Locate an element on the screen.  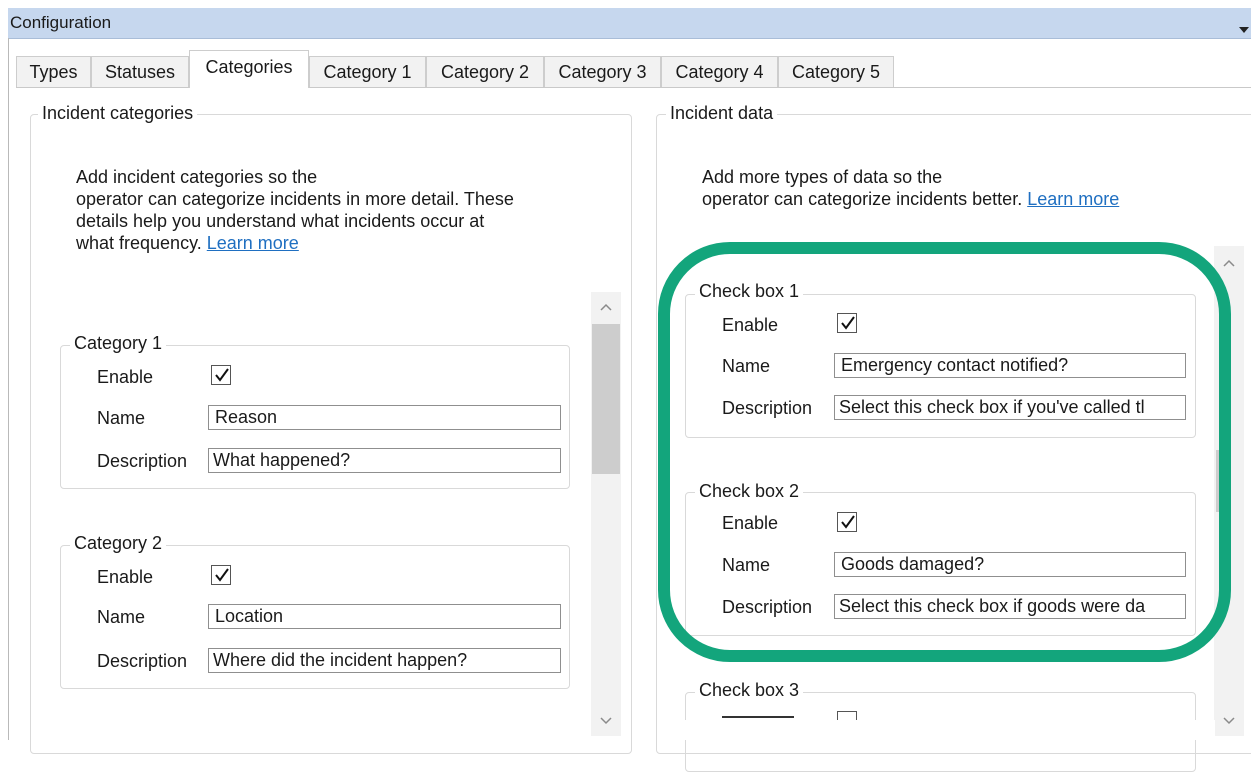
tab-category-1: Category 1 is located at coordinates (367, 71).